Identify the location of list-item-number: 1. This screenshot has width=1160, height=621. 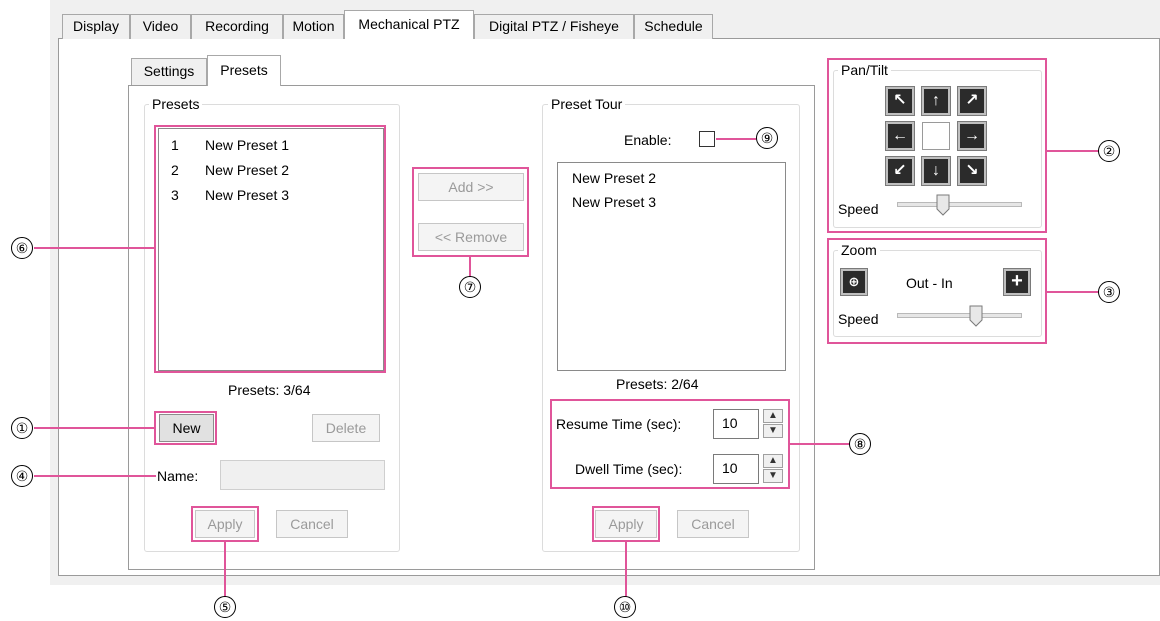
(175, 145).